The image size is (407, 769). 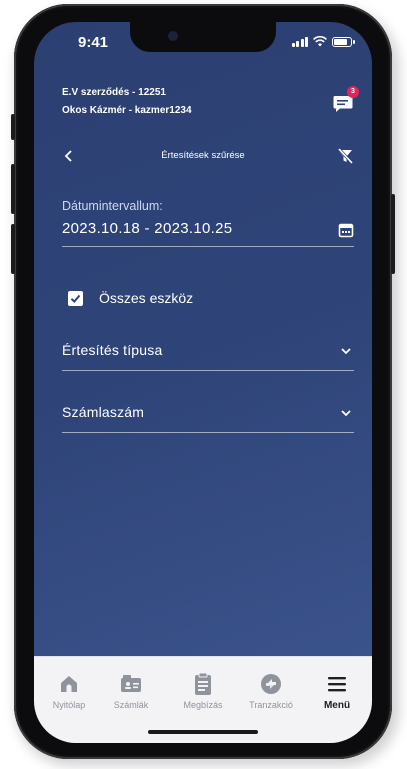 I want to click on tab-accounts: Számlák, so click(x=131, y=690).